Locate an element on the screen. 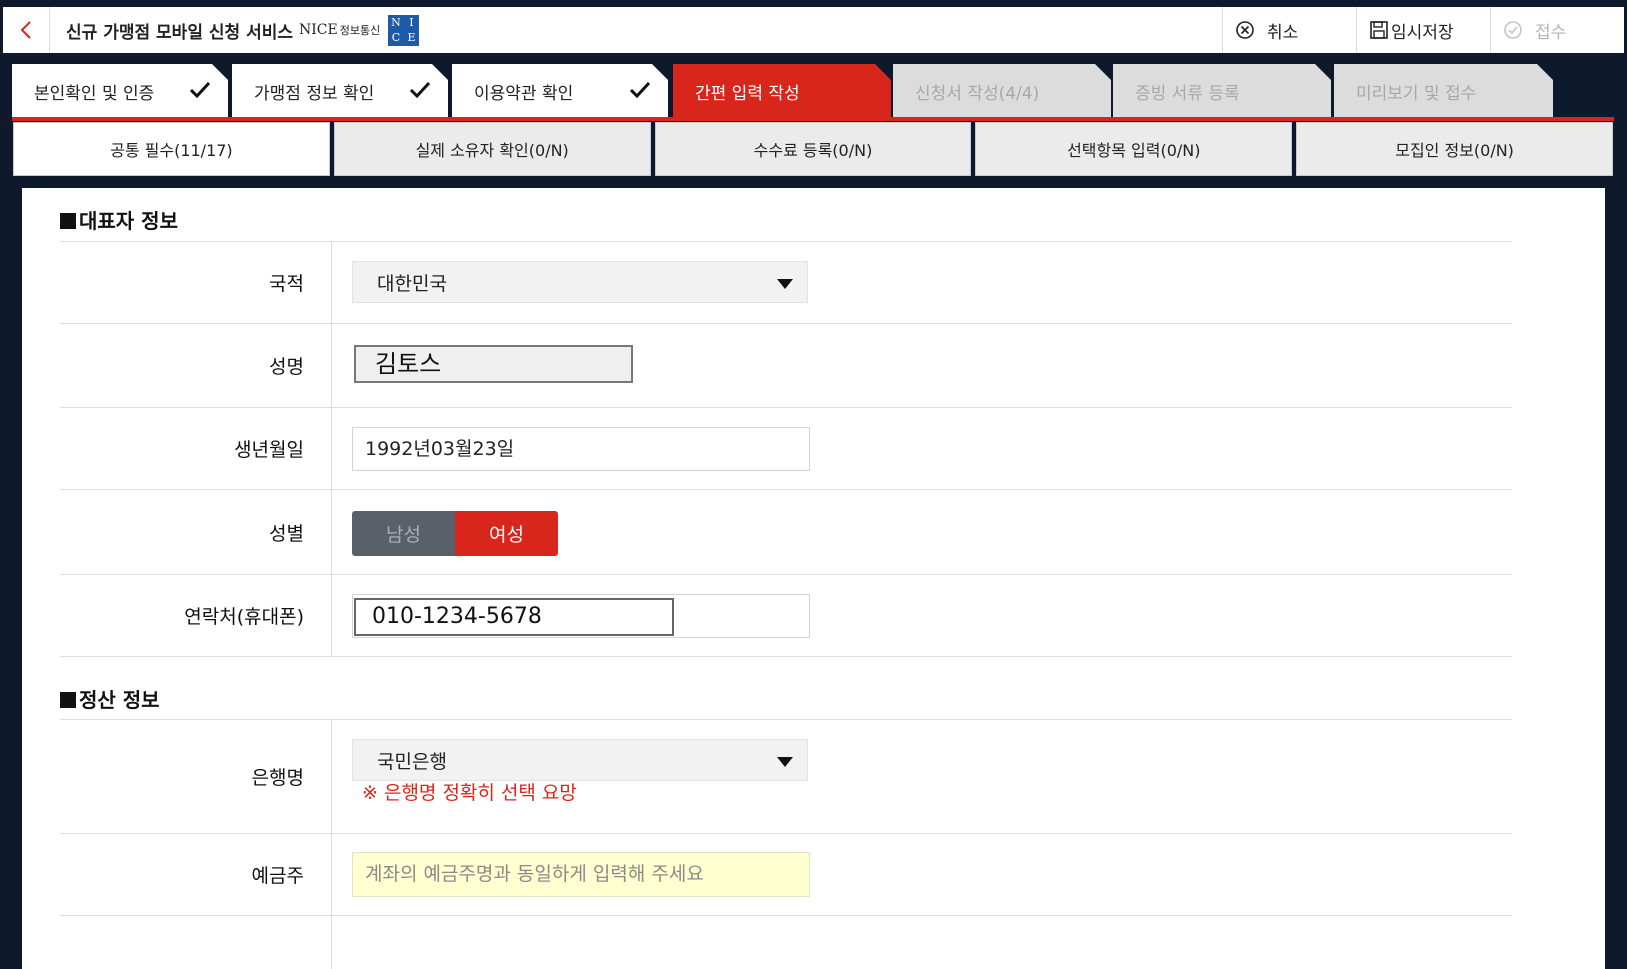  phone-input: 010-1234-5678 is located at coordinates (514, 617).